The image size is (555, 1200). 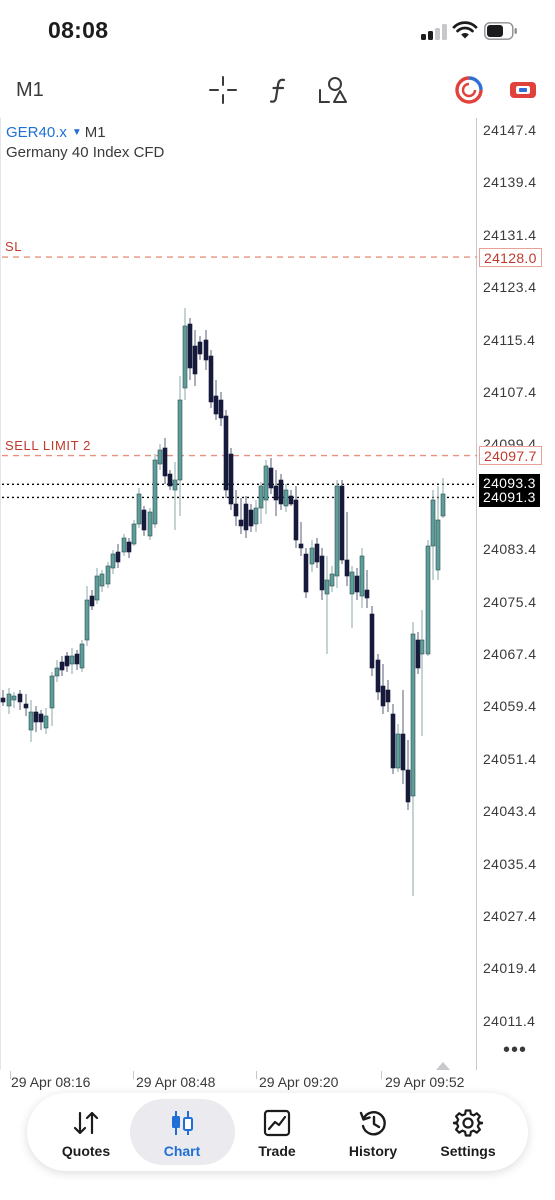 I want to click on timeframe-selector: M1, so click(x=30, y=90).